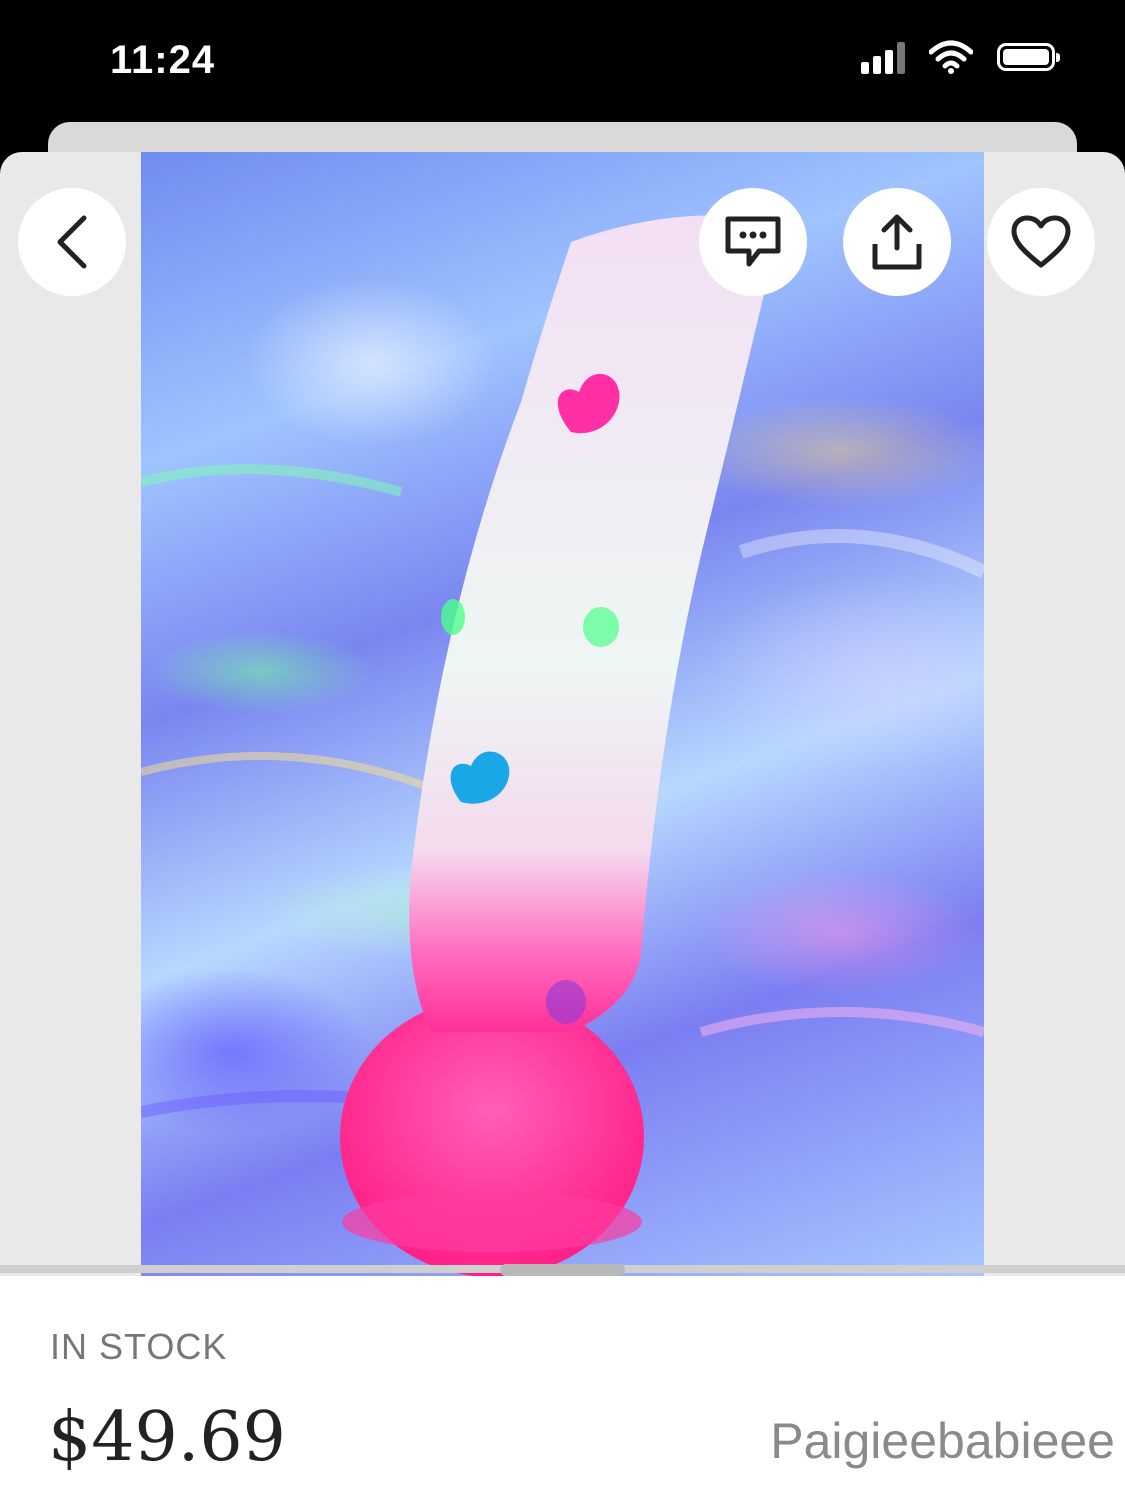 This screenshot has width=1125, height=1498. I want to click on seller-name-link: Paigieebabieee, so click(942, 1441).